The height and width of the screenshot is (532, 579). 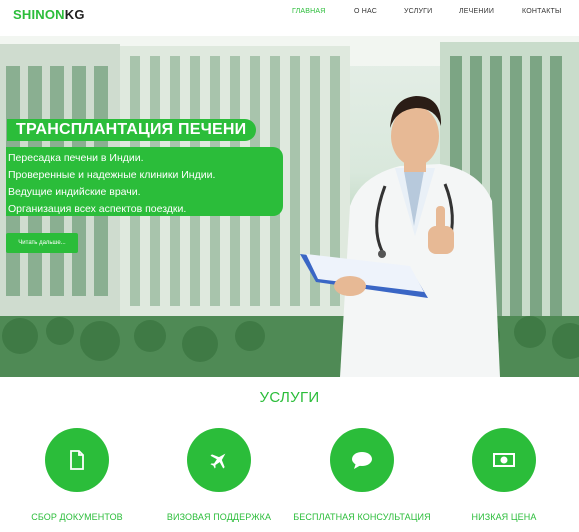 What do you see at coordinates (309, 11) in the screenshot?
I see `nav-item-home: ГЛАВНАЯ` at bounding box center [309, 11].